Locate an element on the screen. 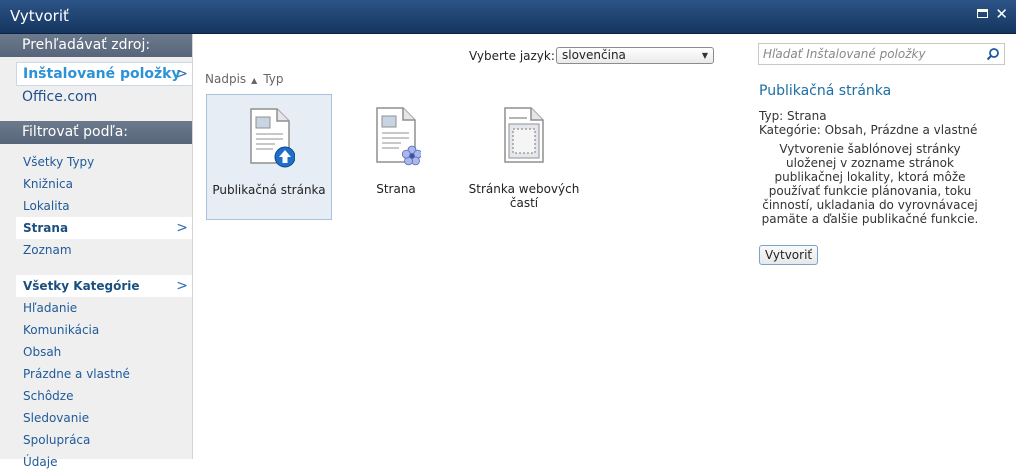 The height and width of the screenshot is (473, 1016). filter-category-search: Hľadanie is located at coordinates (96, 308).